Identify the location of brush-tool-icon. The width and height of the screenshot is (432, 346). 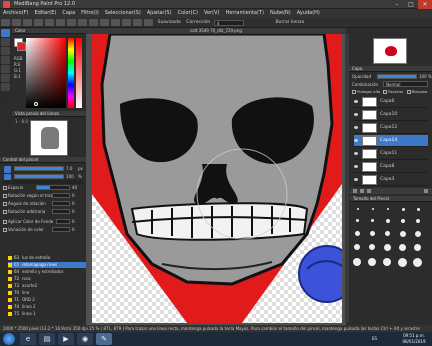
(5, 22).